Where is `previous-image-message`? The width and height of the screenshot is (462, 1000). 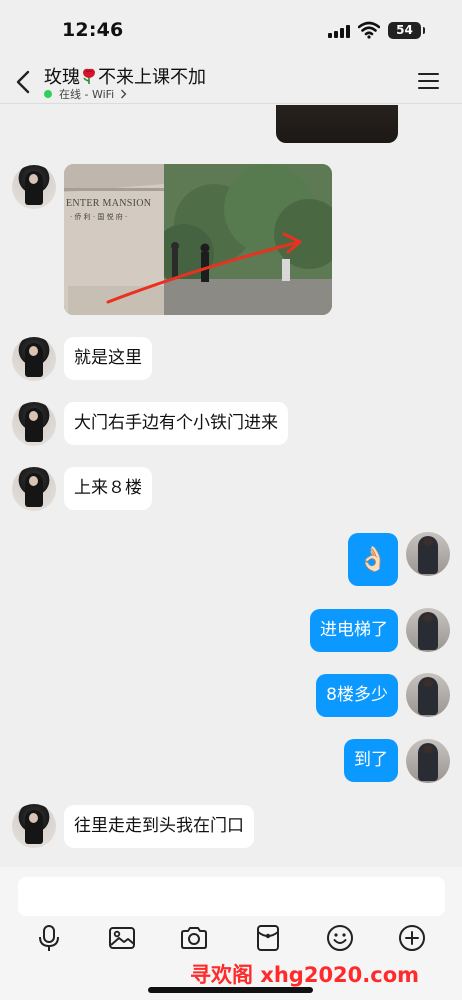
previous-image-message is located at coordinates (337, 124).